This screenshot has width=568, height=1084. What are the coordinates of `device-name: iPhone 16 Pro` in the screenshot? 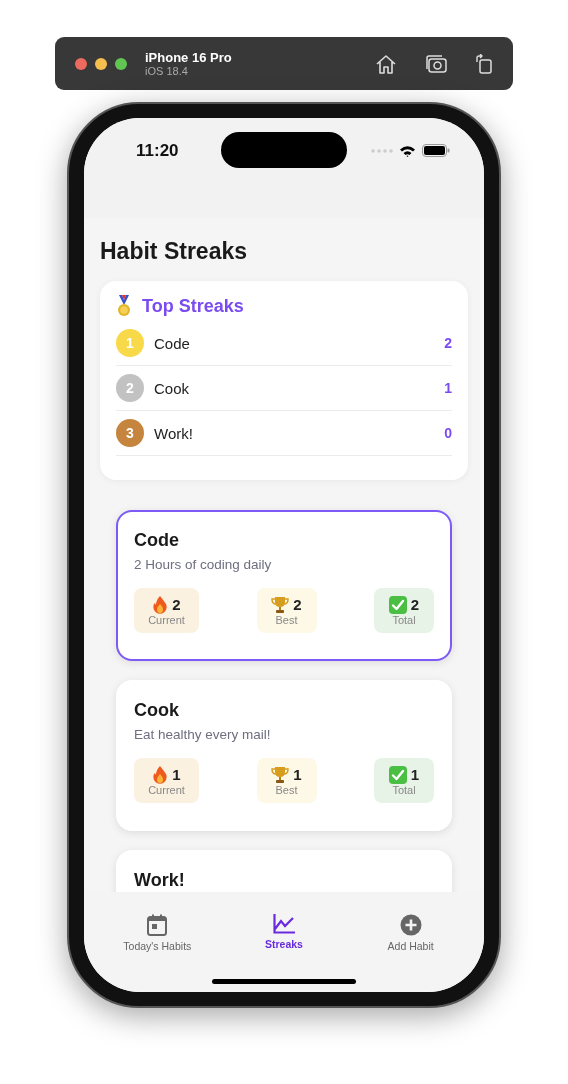 It's located at (188, 57).